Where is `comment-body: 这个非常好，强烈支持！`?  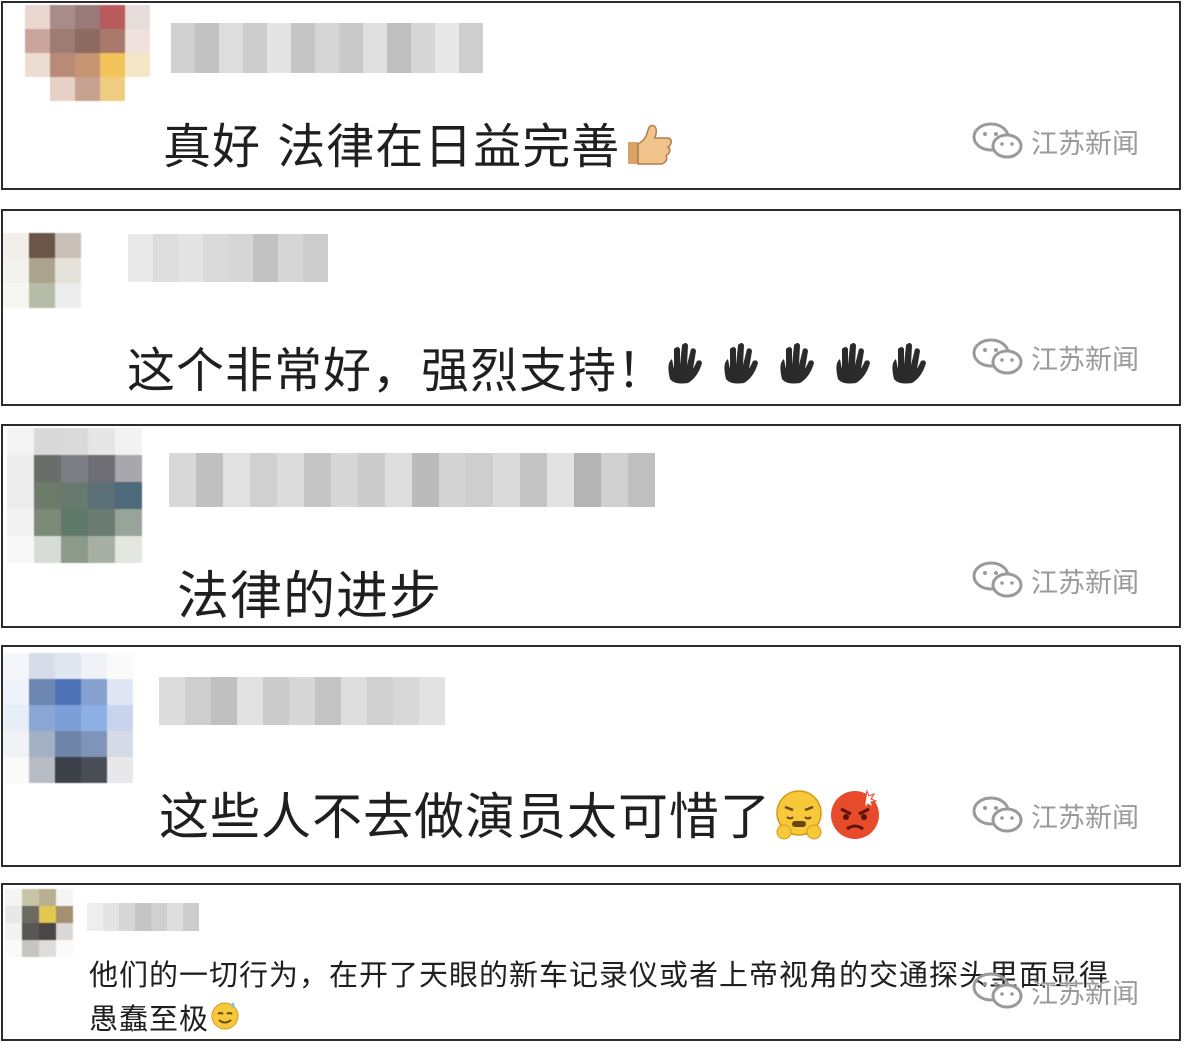
comment-body: 这个非常好，强烈支持！ is located at coordinates (397, 371).